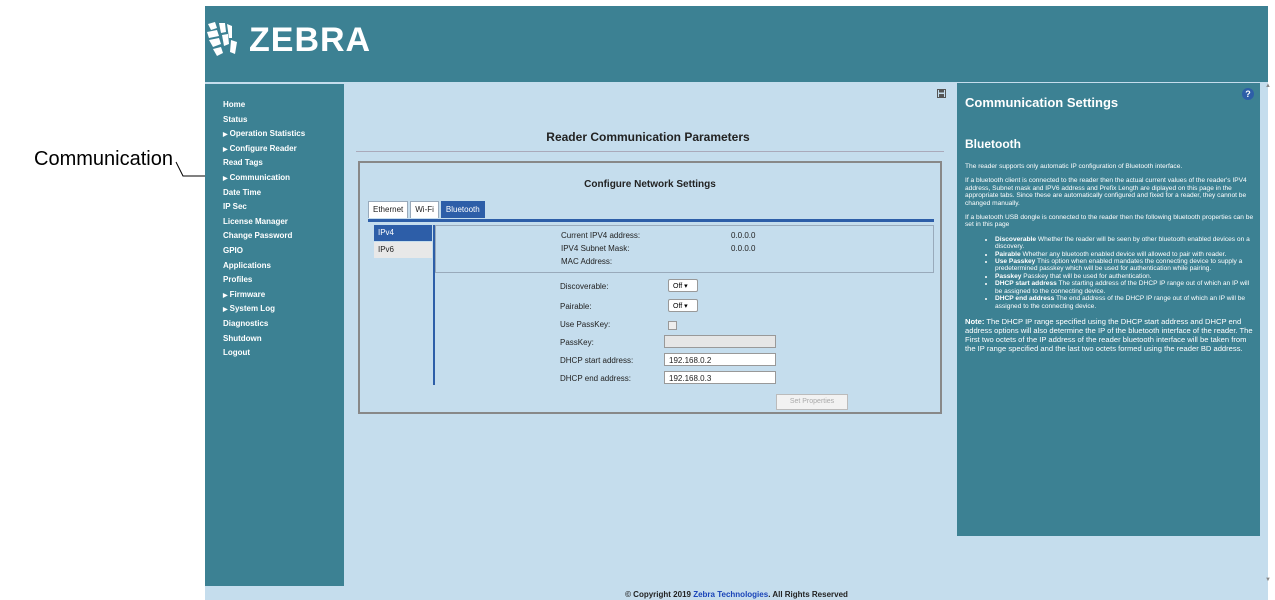  I want to click on logo-text: ZEBRA, so click(310, 39).